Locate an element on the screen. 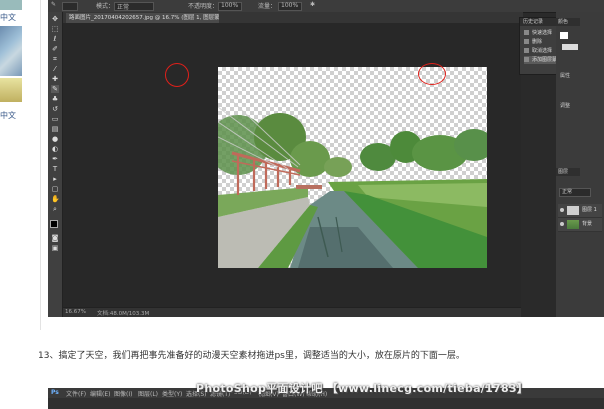 The height and width of the screenshot is (409, 604). brush-tool-icon: ✎ is located at coordinates (55, 89).